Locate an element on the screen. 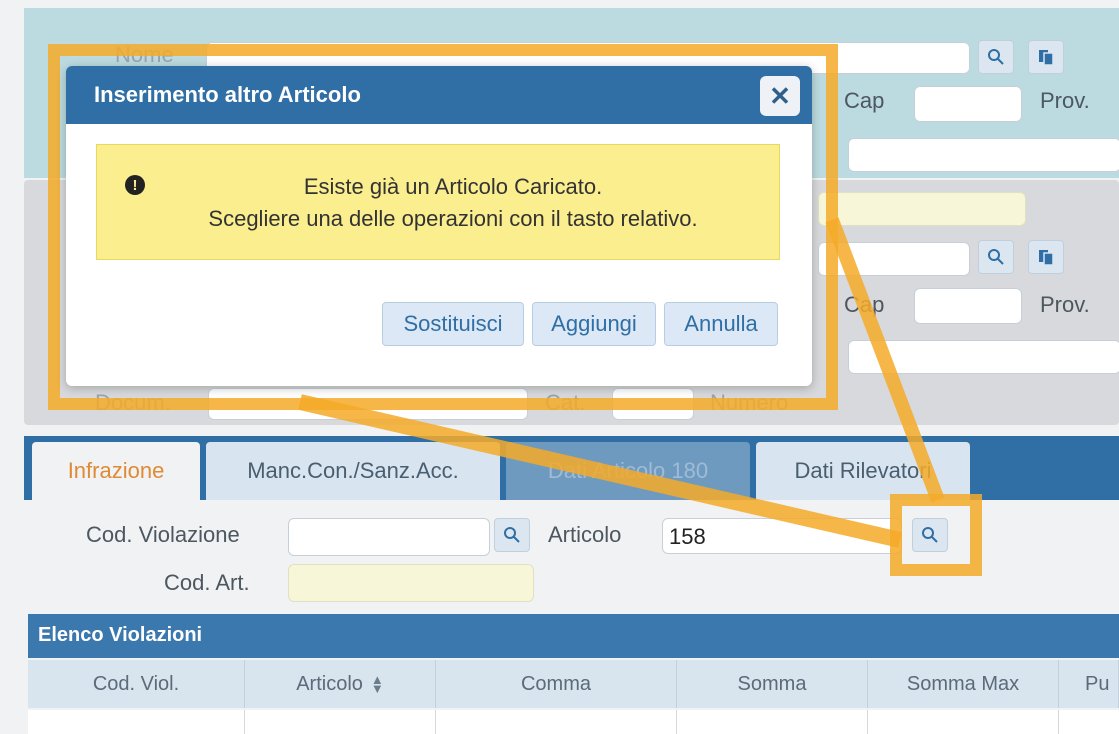 This screenshot has height=734, width=1119. highlight-connector-right is located at coordinates (885, 360).